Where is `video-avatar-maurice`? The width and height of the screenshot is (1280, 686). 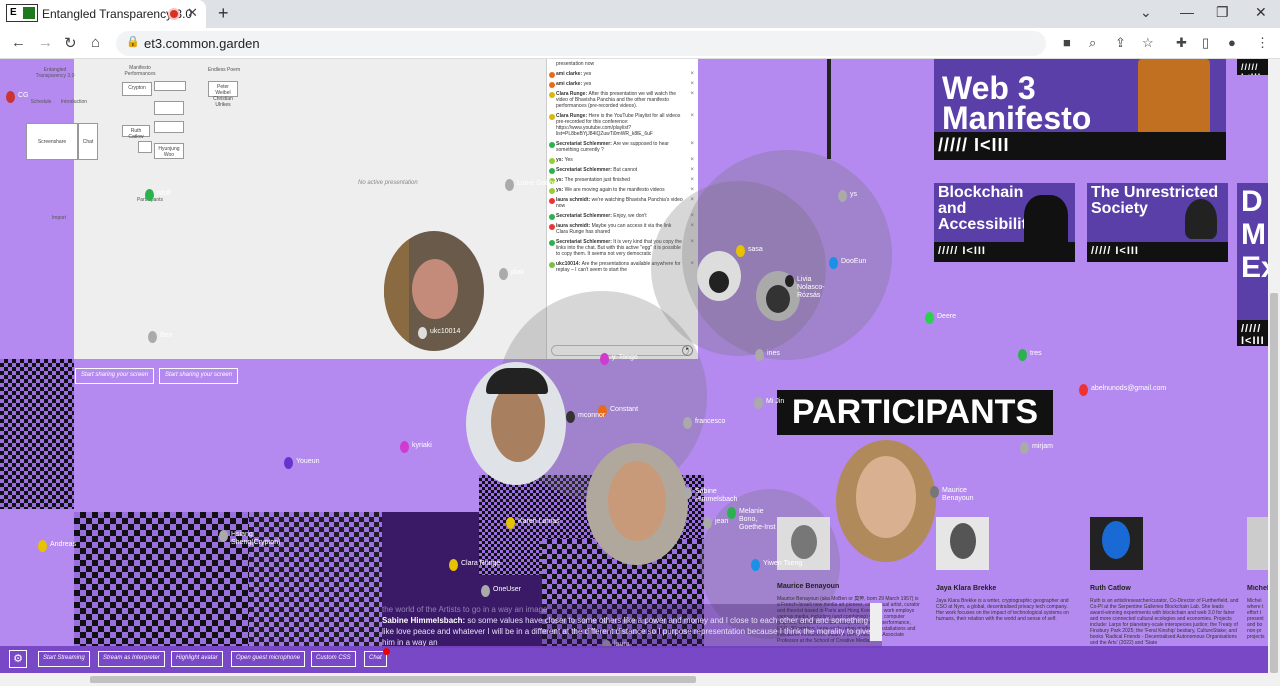 video-avatar-maurice is located at coordinates (886, 501).